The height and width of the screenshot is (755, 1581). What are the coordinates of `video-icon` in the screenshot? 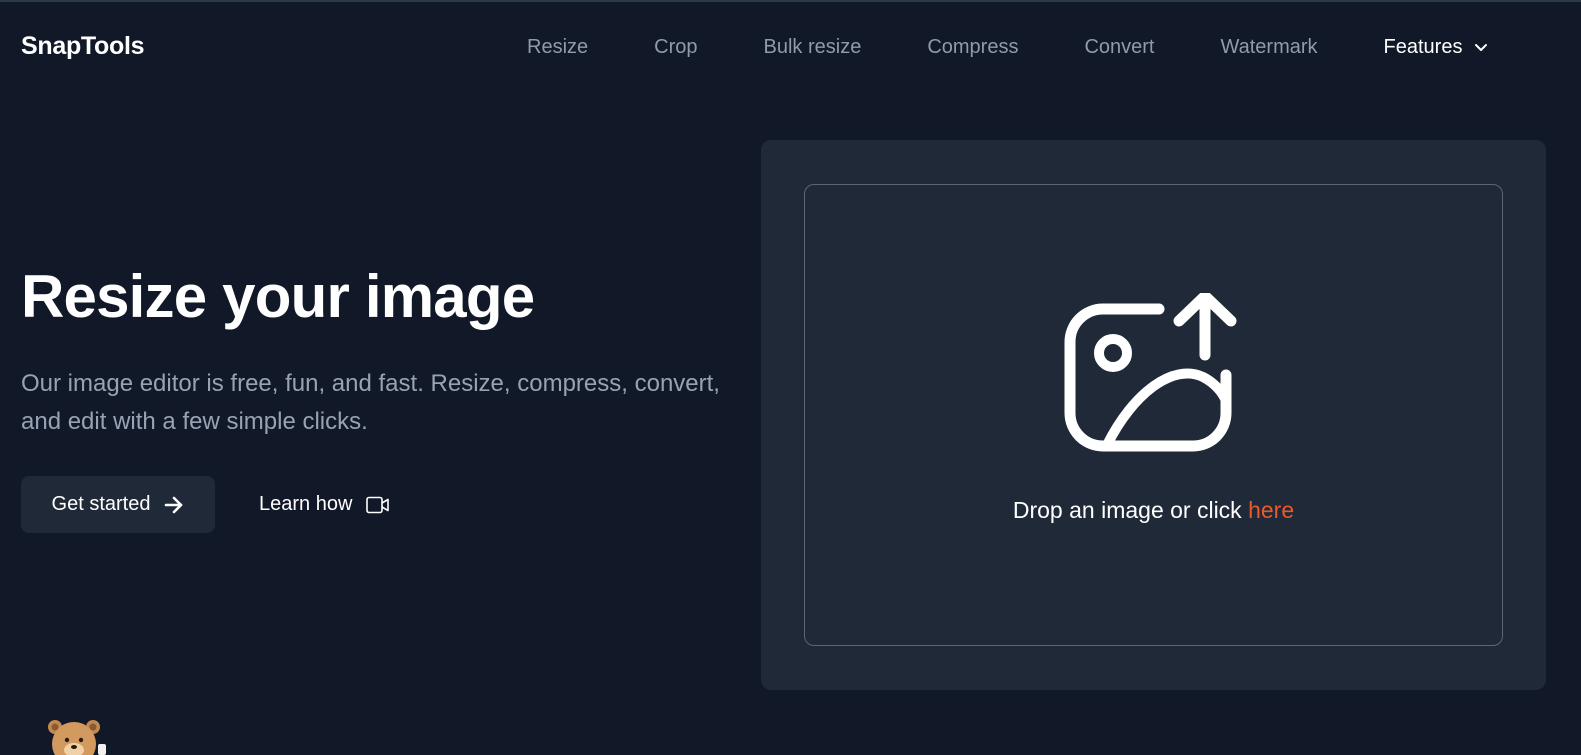 It's located at (378, 504).